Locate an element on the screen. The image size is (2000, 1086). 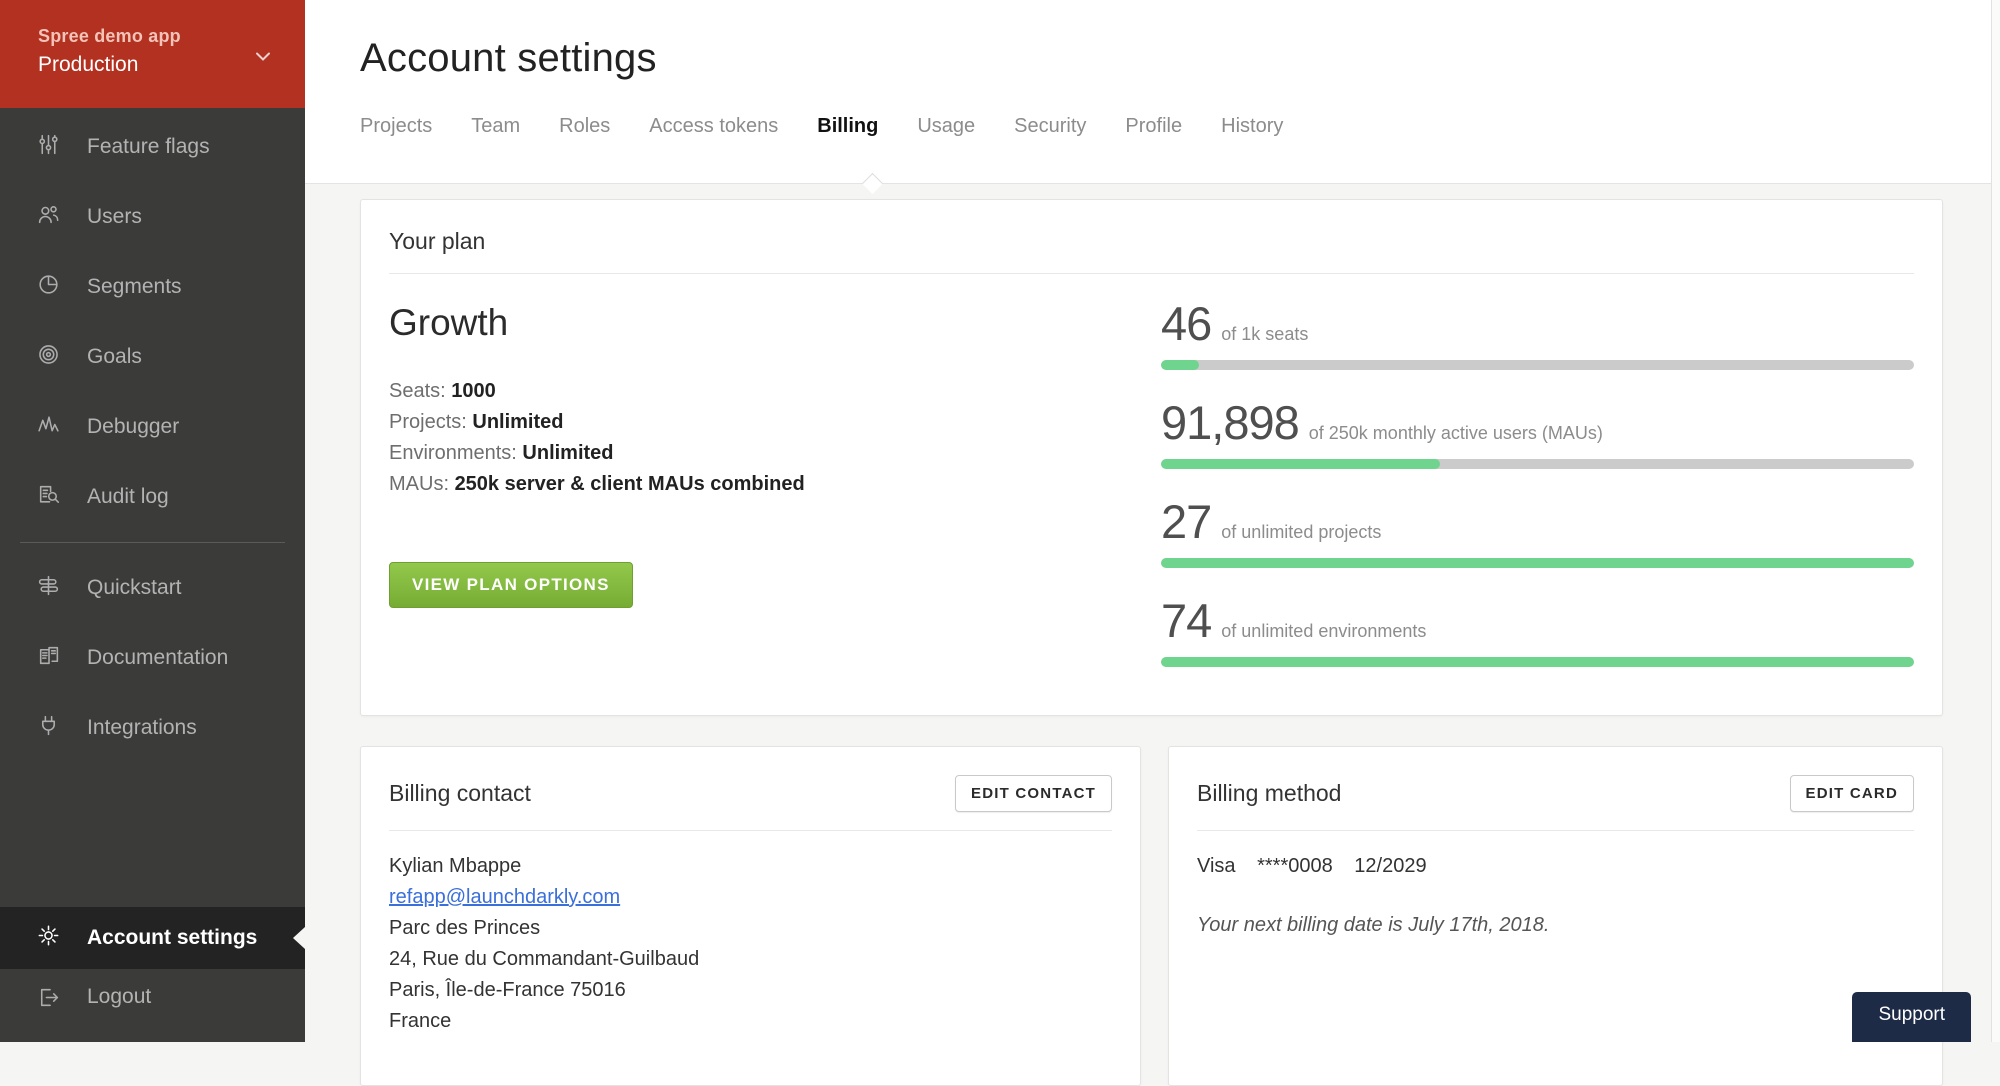
logout-icon is located at coordinates (48, 1000).